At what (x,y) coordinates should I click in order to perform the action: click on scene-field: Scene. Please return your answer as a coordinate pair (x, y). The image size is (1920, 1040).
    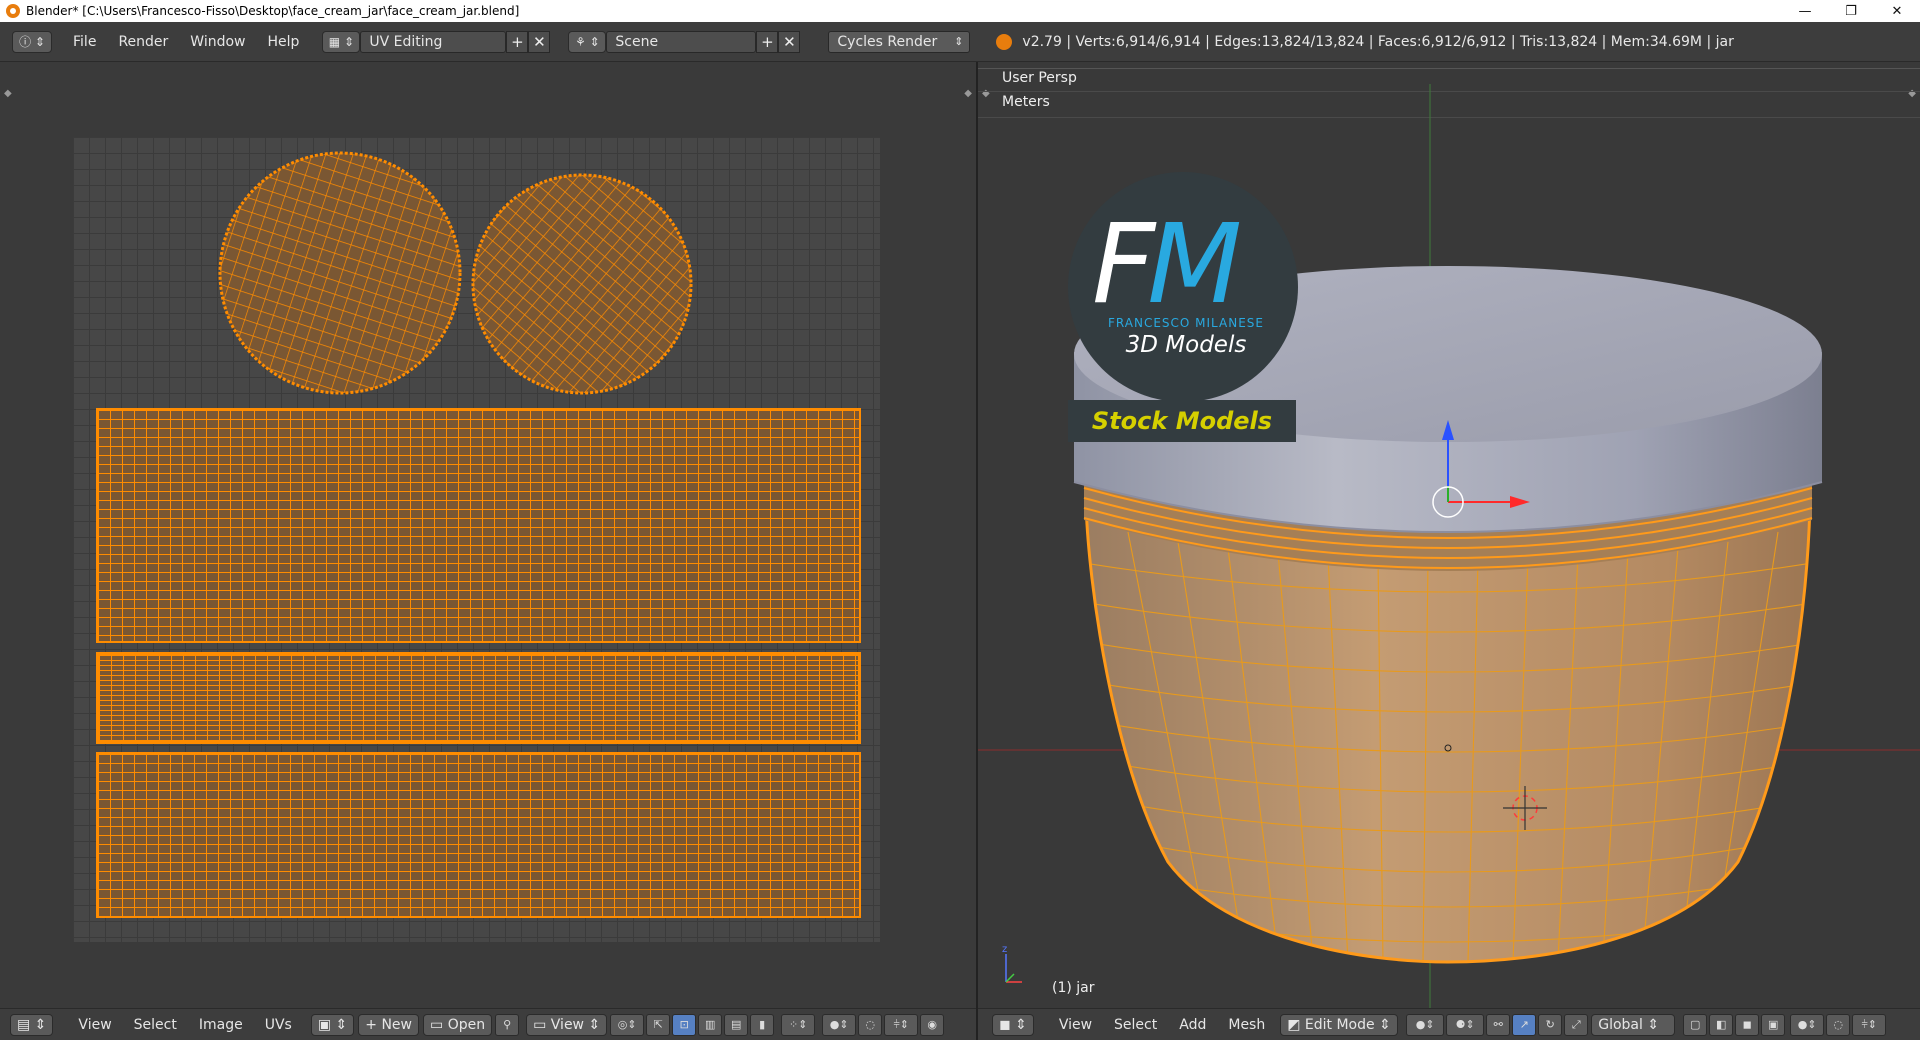
    Looking at the image, I should click on (681, 41).